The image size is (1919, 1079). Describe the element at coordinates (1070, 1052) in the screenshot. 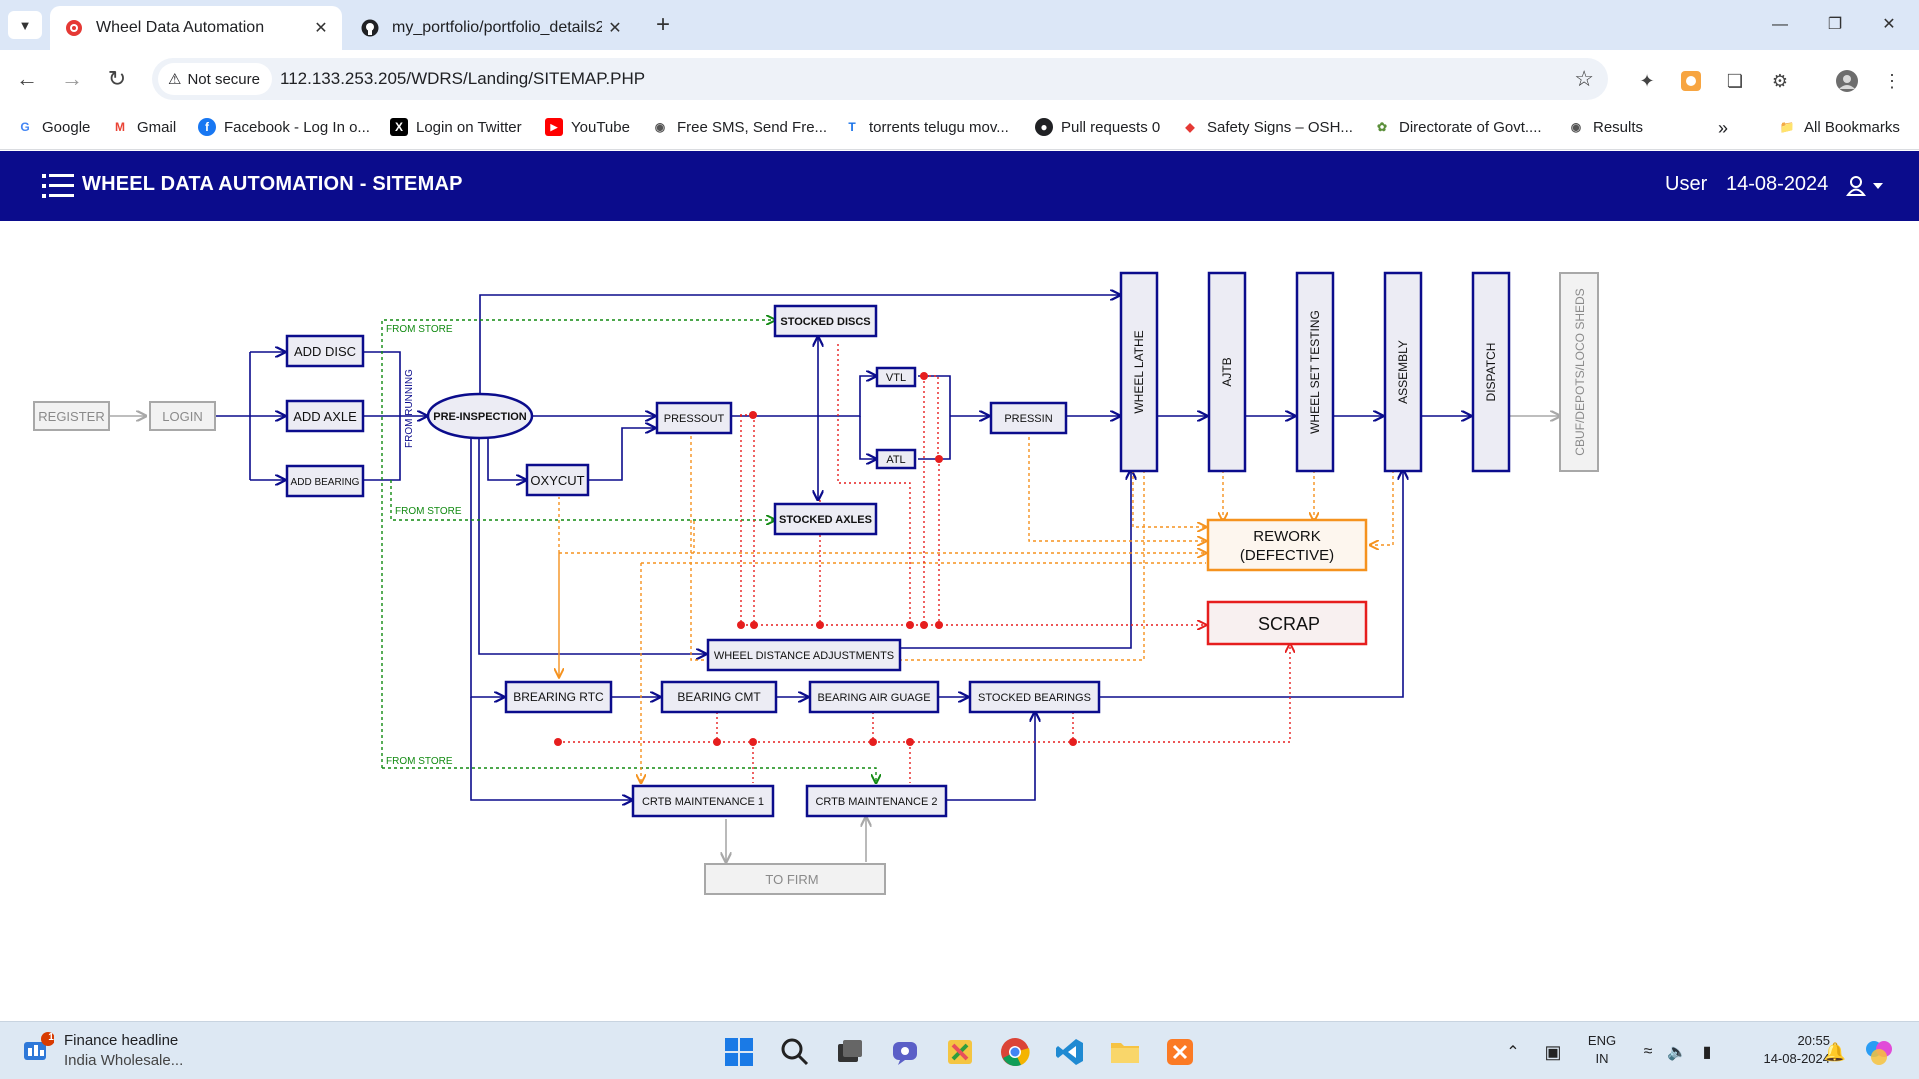

I see `vscode-icon` at that location.